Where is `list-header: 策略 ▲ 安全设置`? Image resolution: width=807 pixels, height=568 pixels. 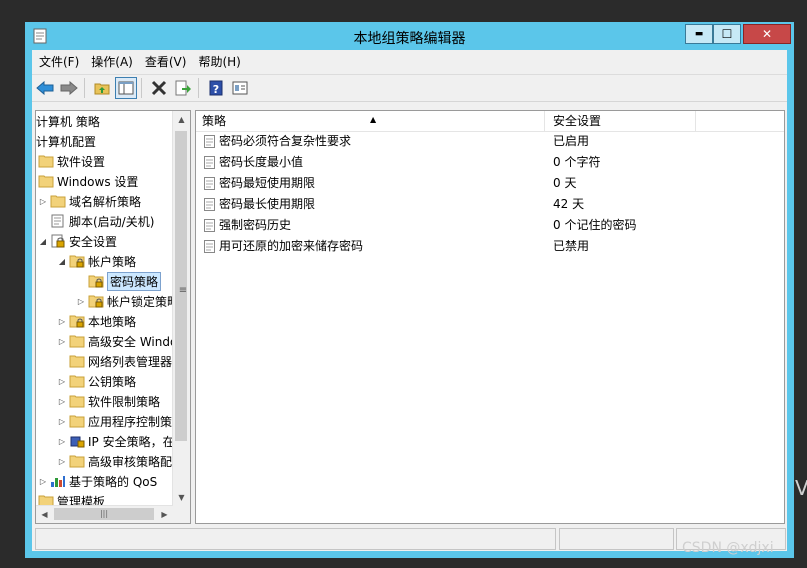
list-header: 策略 ▲ 安全设置 is located at coordinates (490, 121).